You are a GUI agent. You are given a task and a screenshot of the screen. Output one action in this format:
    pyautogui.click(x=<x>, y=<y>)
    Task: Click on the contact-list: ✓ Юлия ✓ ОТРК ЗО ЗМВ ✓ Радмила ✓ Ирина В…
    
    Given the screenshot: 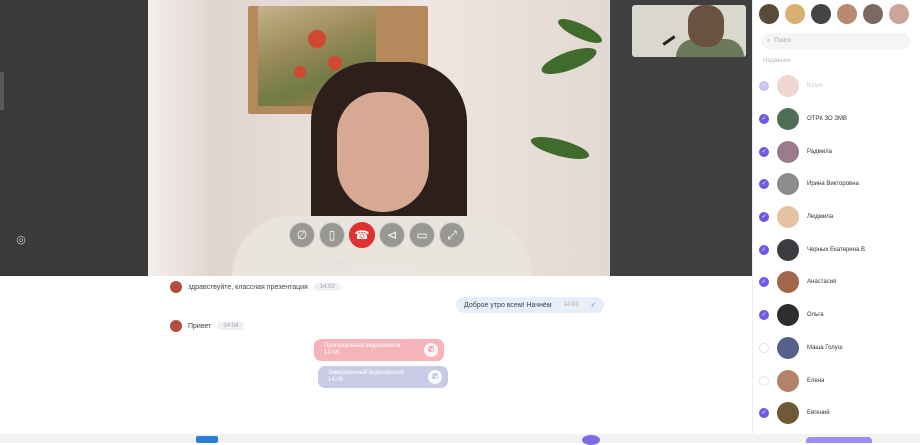 What is the action you would take?
    pyautogui.click(x=839, y=250)
    